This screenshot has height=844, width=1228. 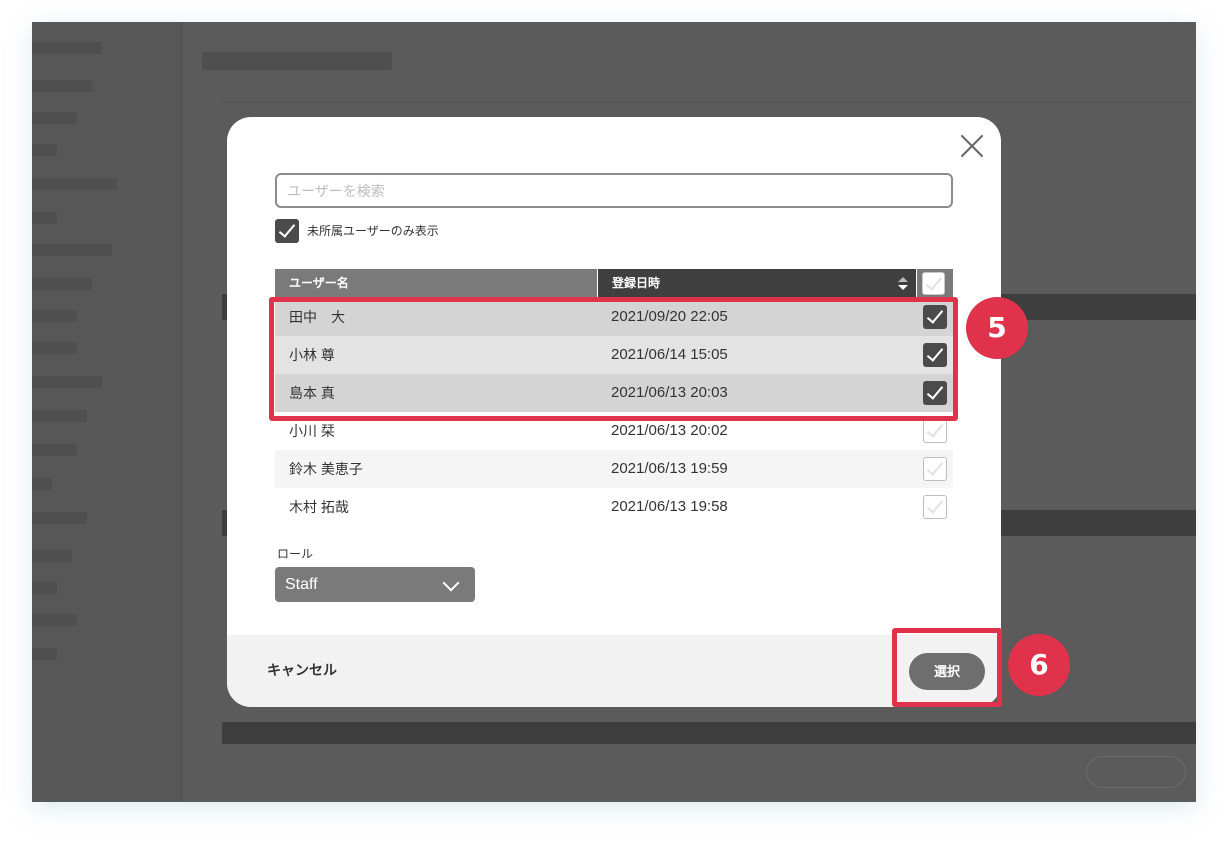 What do you see at coordinates (636, 283) in the screenshot?
I see `column-header-label: 登録日時` at bounding box center [636, 283].